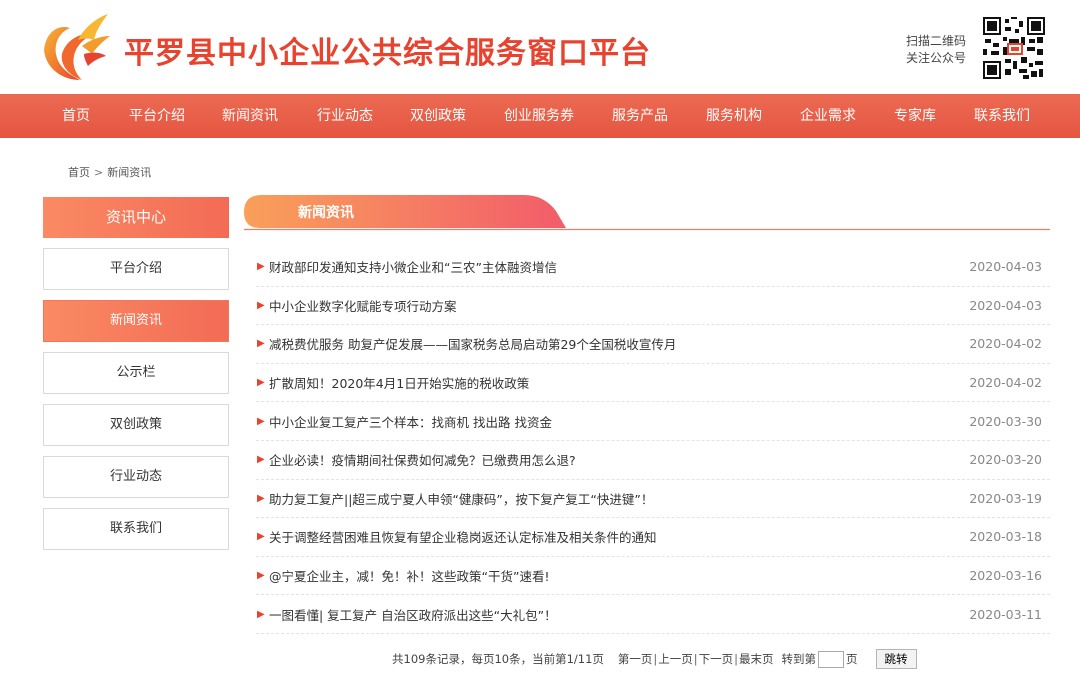 Image resolution: width=1080 pixels, height=697 pixels. Describe the element at coordinates (716, 659) in the screenshot. I see `next-page-link: 下一页` at that location.